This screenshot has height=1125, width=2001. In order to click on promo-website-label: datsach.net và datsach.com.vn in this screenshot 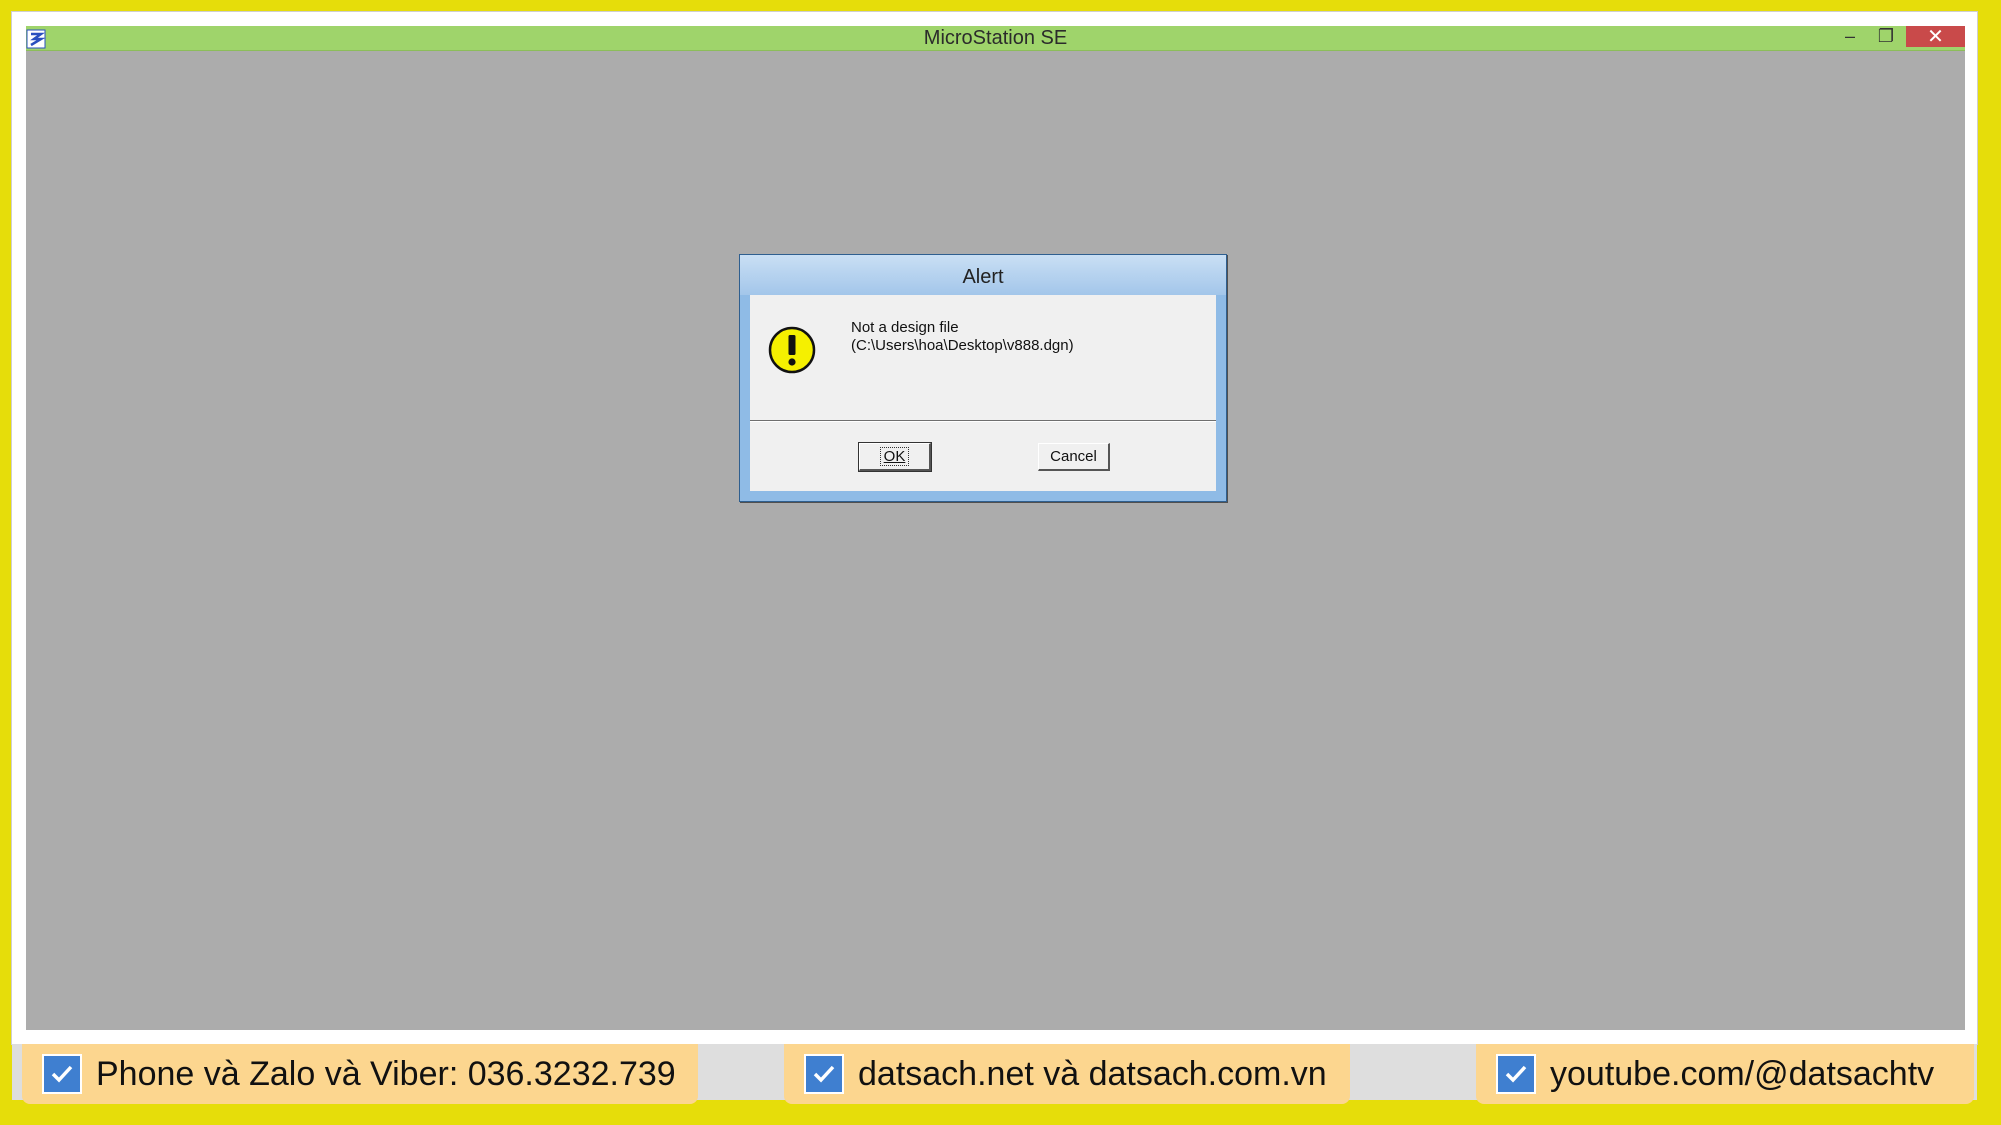, I will do `click(1092, 1073)`.